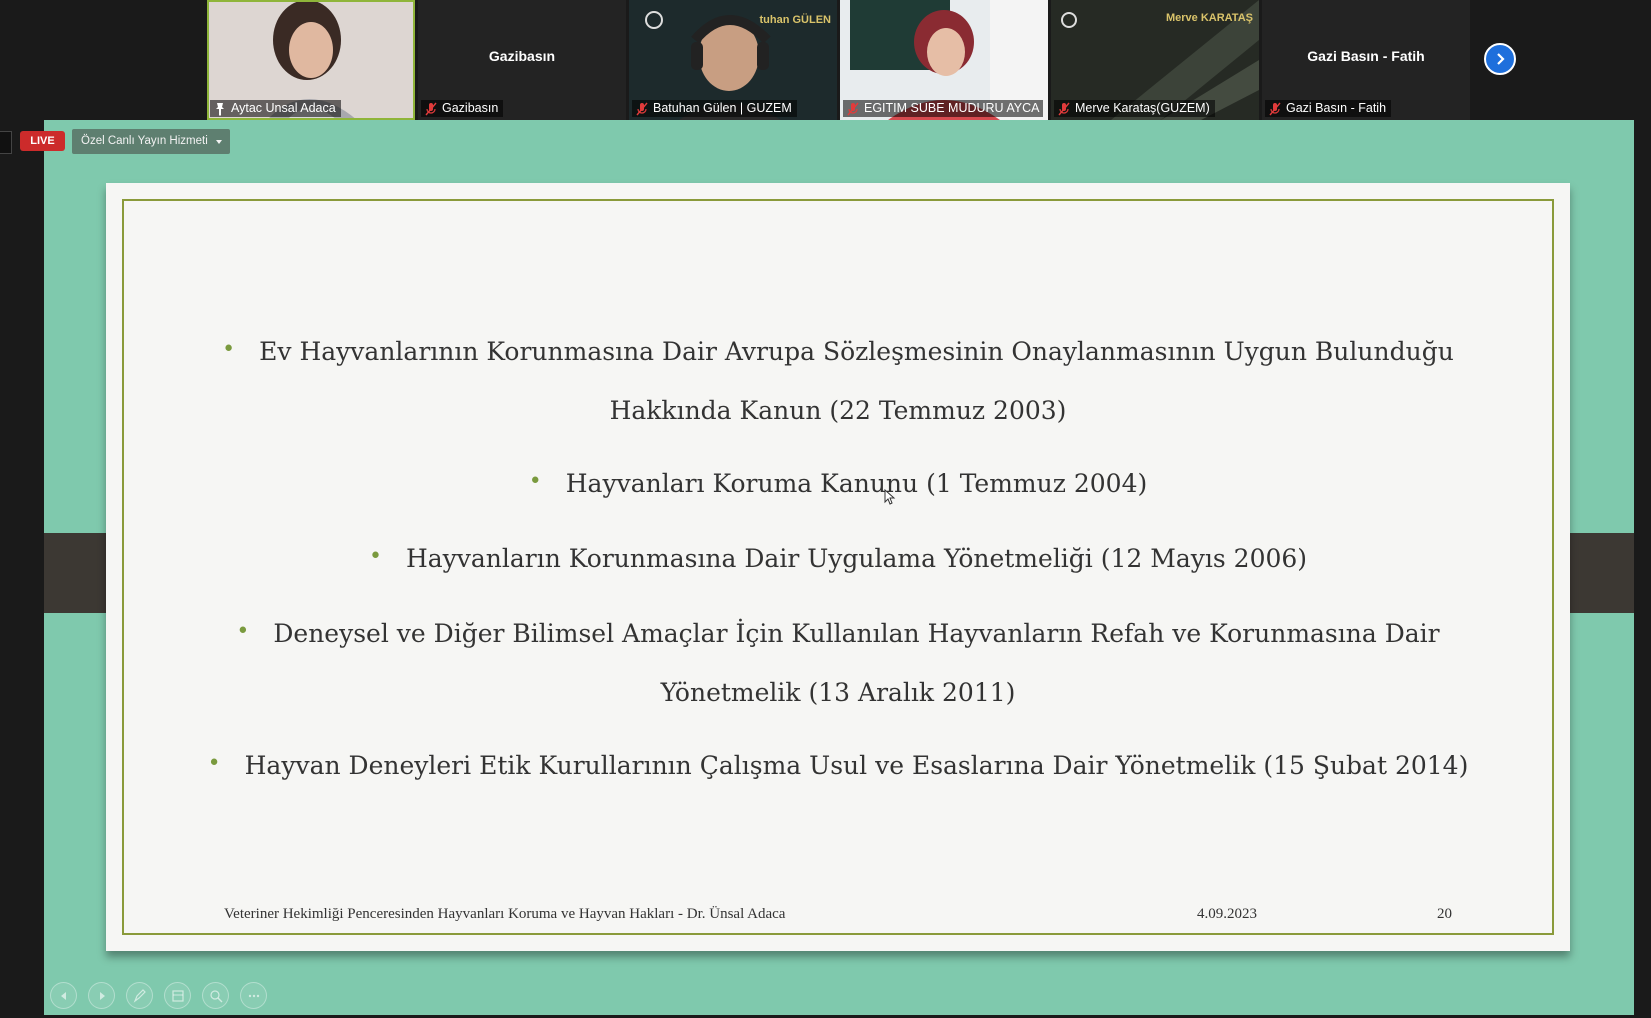 The width and height of the screenshot is (1651, 1018). Describe the element at coordinates (1209, 18) in the screenshot. I see `video-overlay-text: Merve KARATAŞ` at that location.